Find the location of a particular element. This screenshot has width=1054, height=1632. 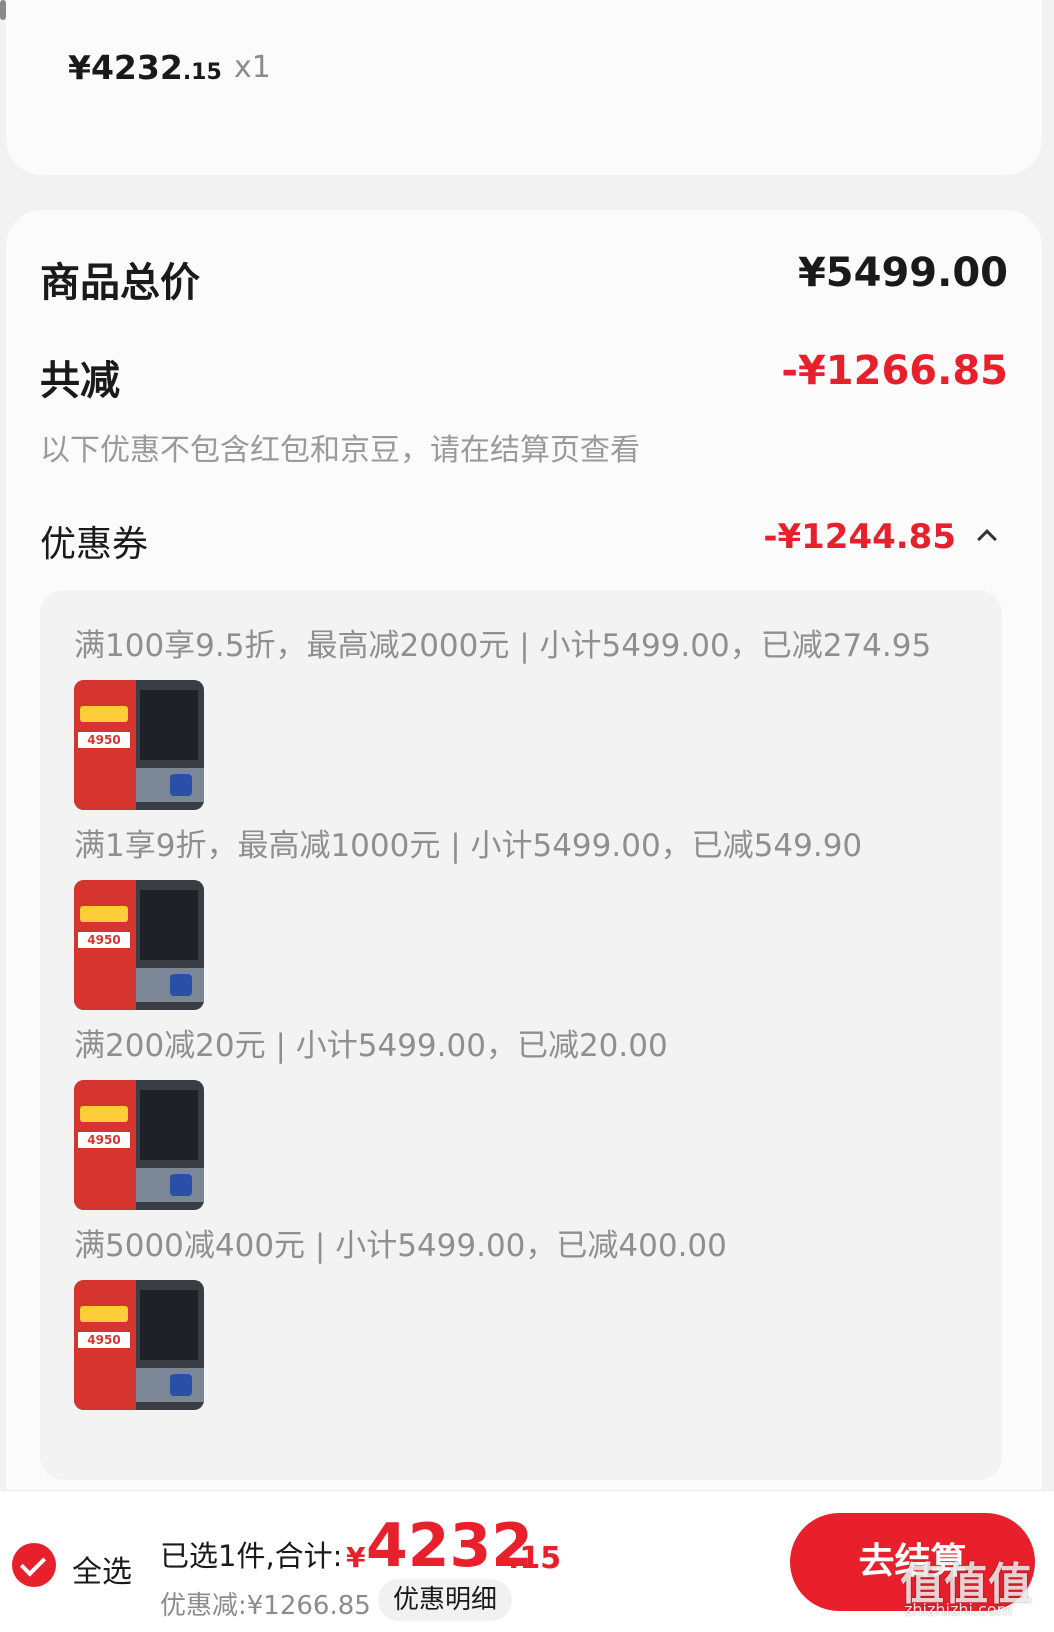

discount-note: 以下优惠不包含红包和京豆，请在结算页查看 is located at coordinates (340, 450).